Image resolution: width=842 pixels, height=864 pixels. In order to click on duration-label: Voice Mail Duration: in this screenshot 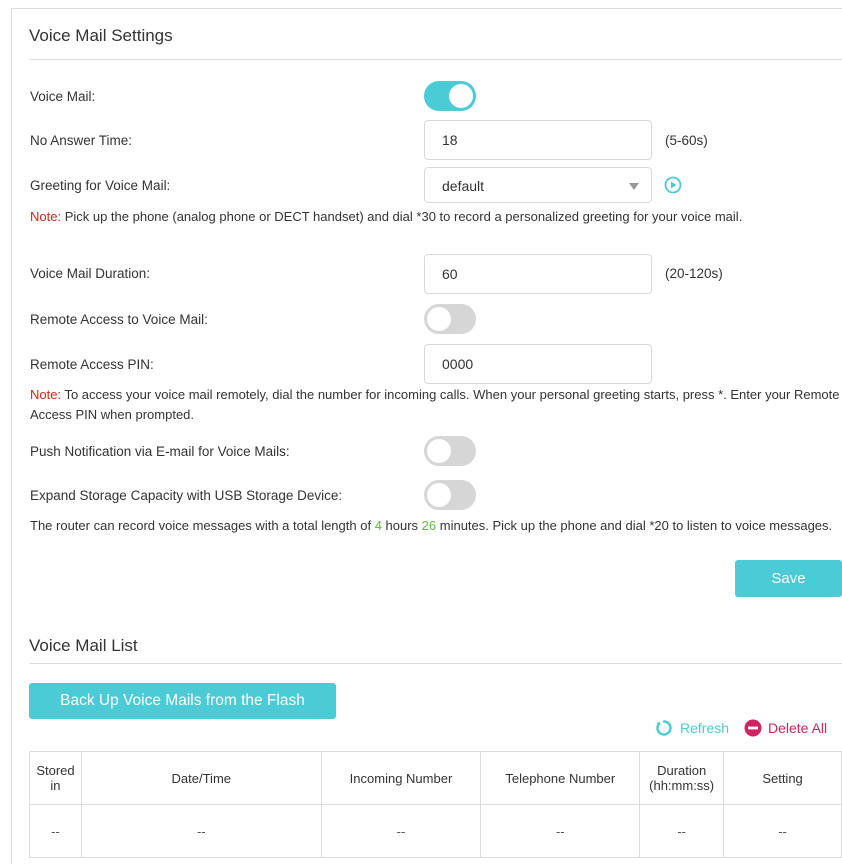, I will do `click(90, 273)`.